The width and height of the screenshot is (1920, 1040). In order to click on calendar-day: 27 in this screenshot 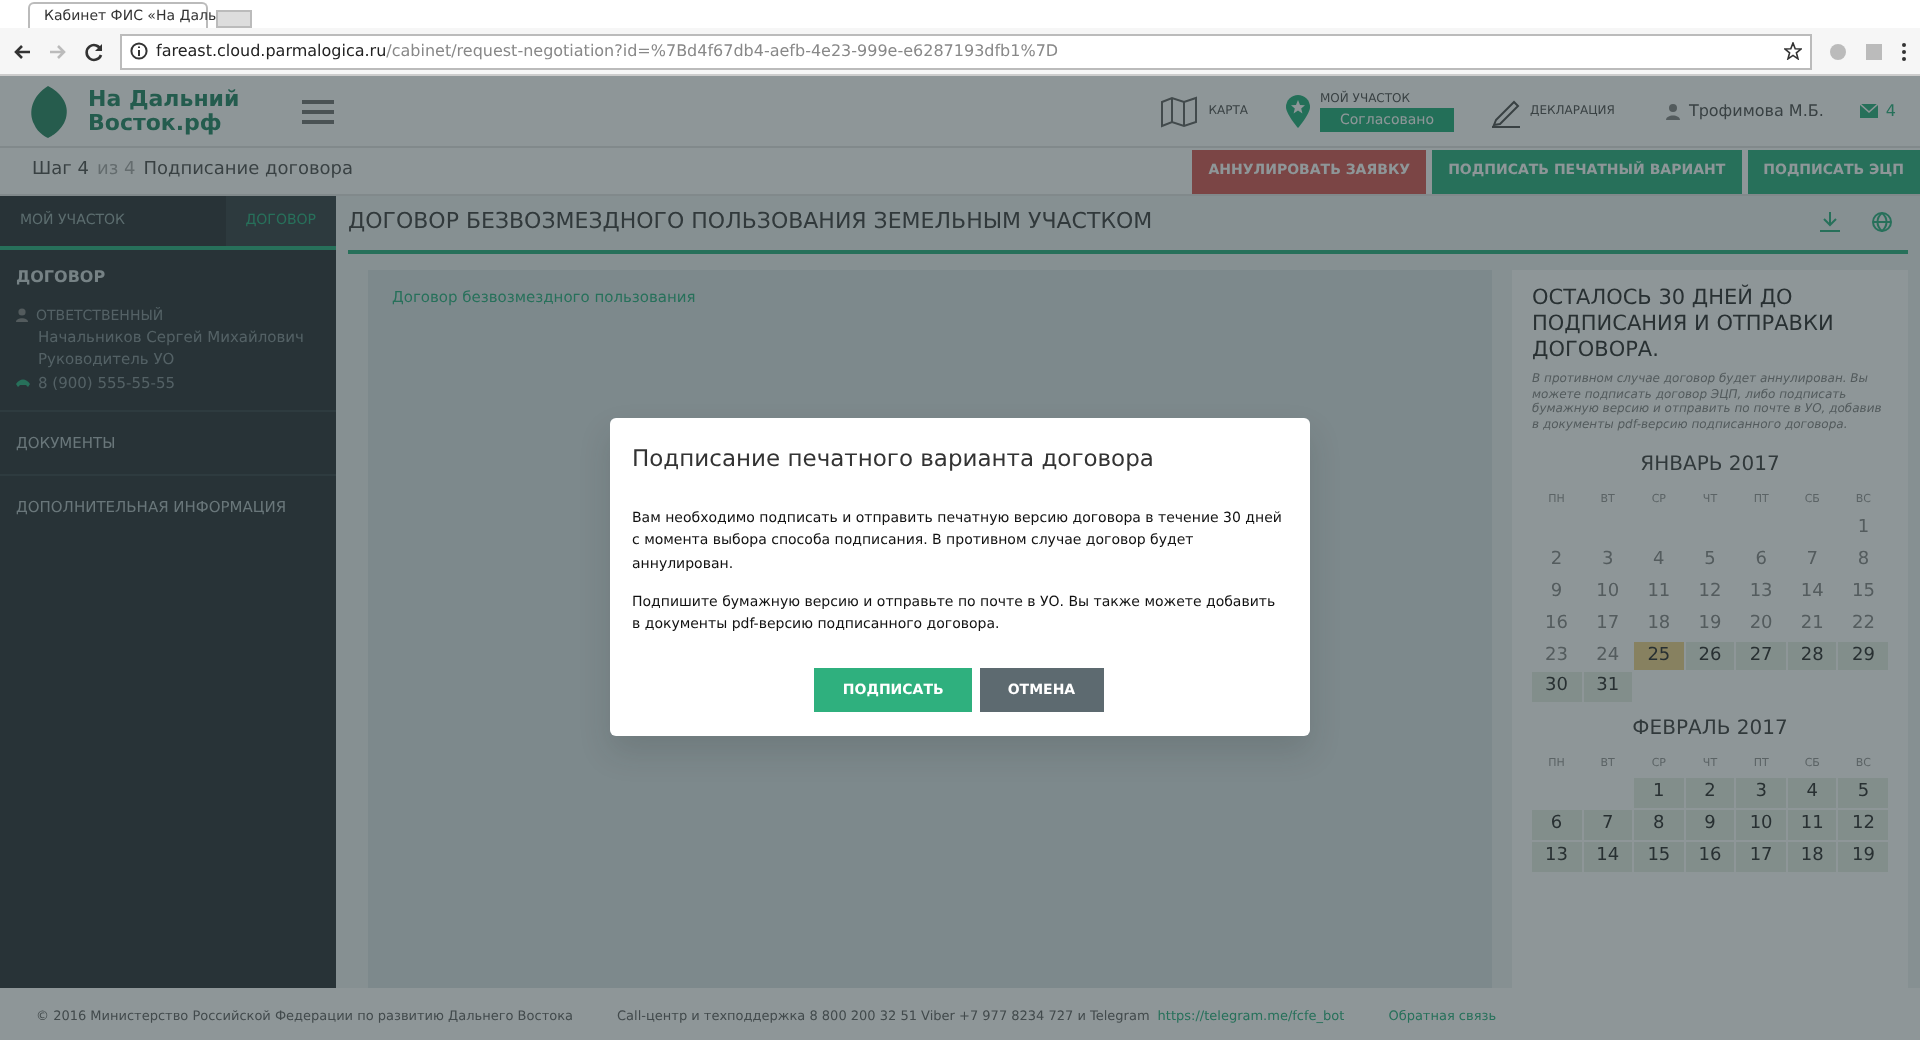, I will do `click(1761, 656)`.